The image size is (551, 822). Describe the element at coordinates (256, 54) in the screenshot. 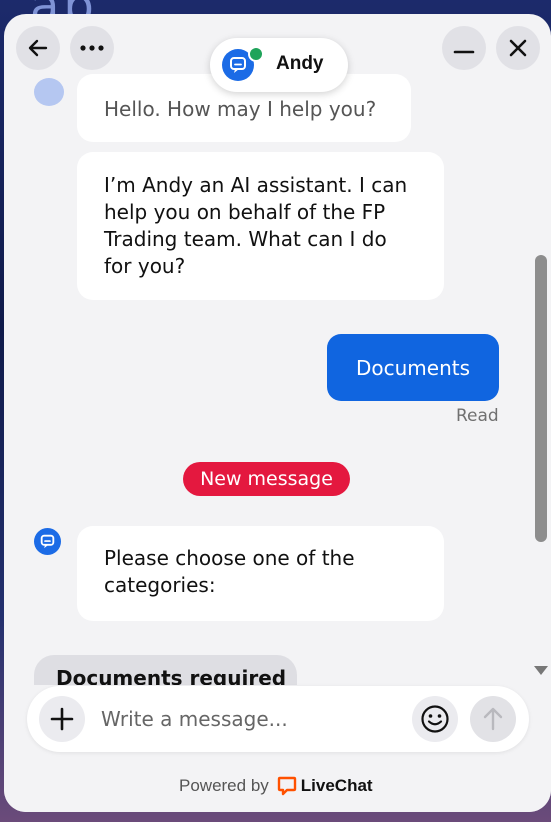

I see `online-status-dot` at that location.